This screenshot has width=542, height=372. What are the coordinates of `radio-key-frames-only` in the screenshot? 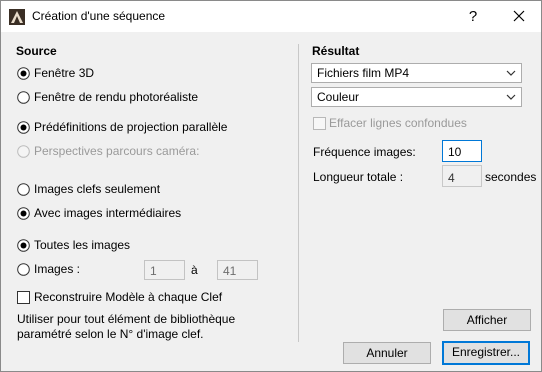 It's located at (23, 189).